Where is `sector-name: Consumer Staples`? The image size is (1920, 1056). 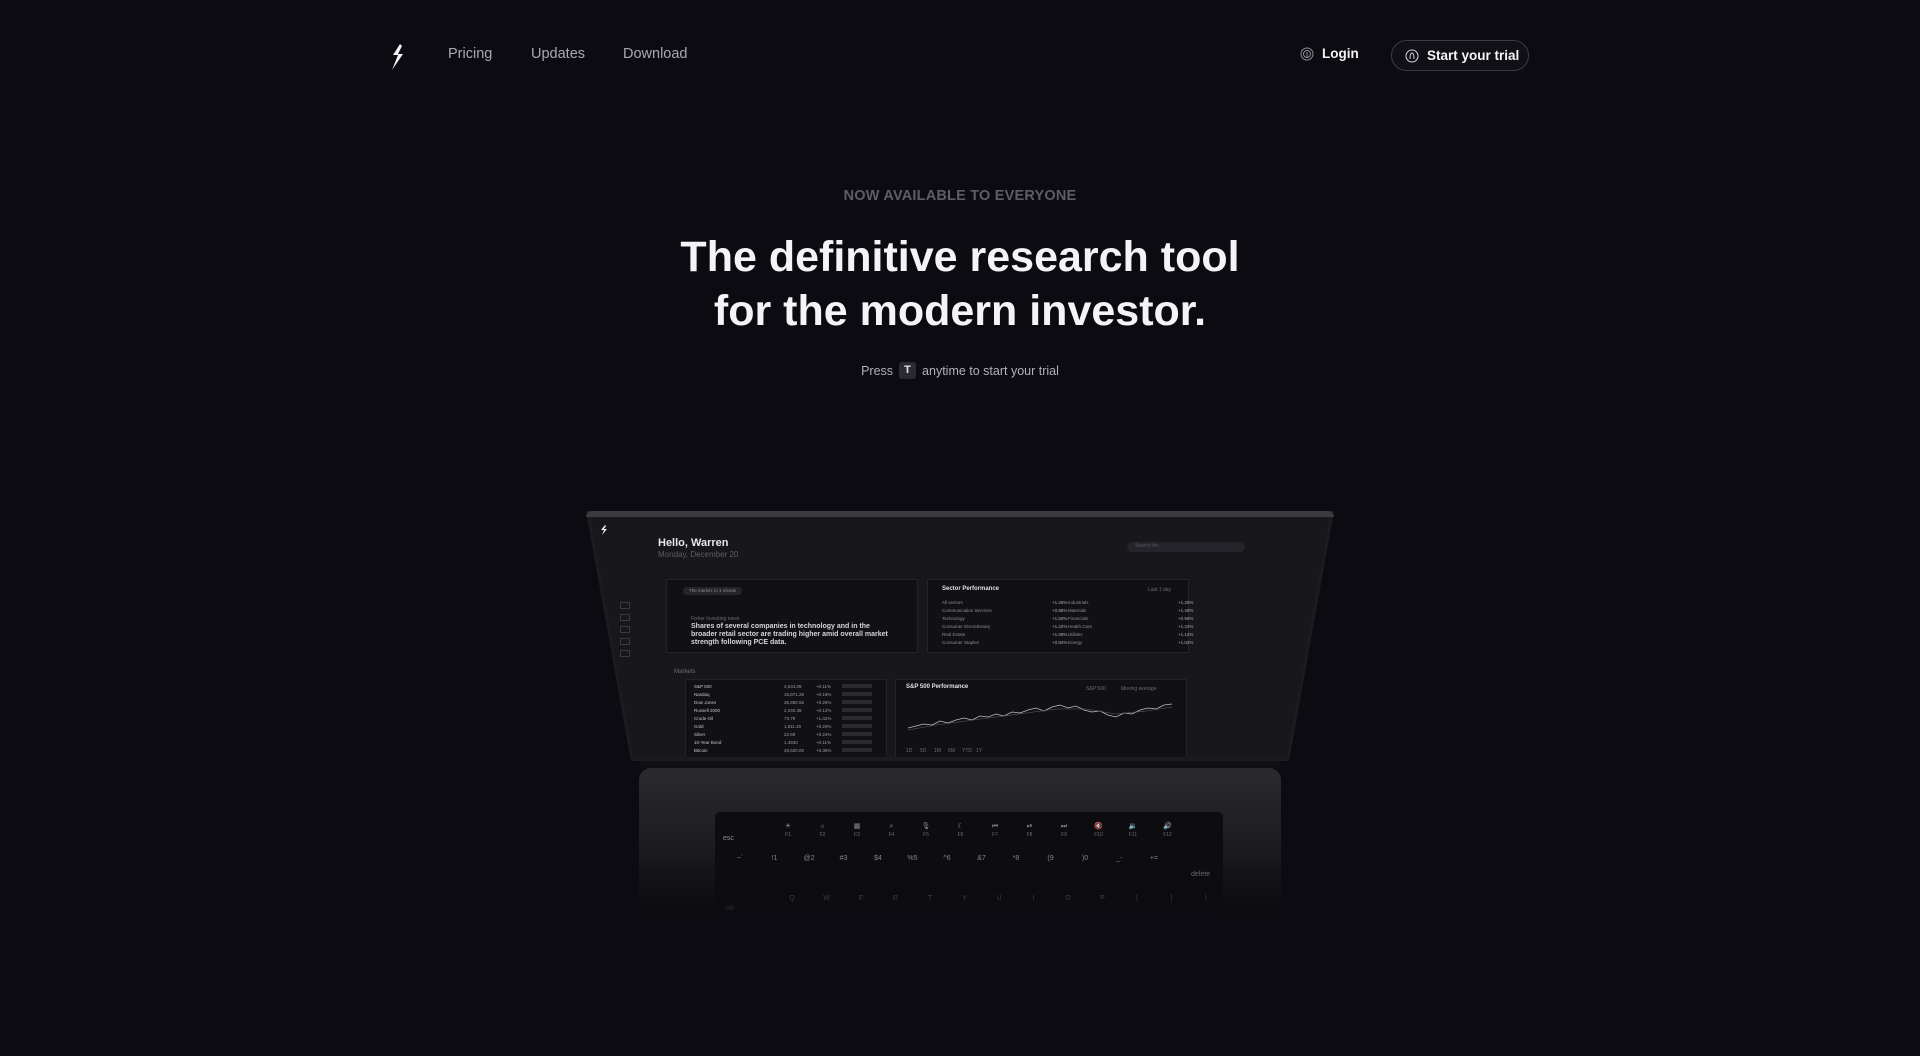
sector-name: Consumer Staples is located at coordinates (961, 642).